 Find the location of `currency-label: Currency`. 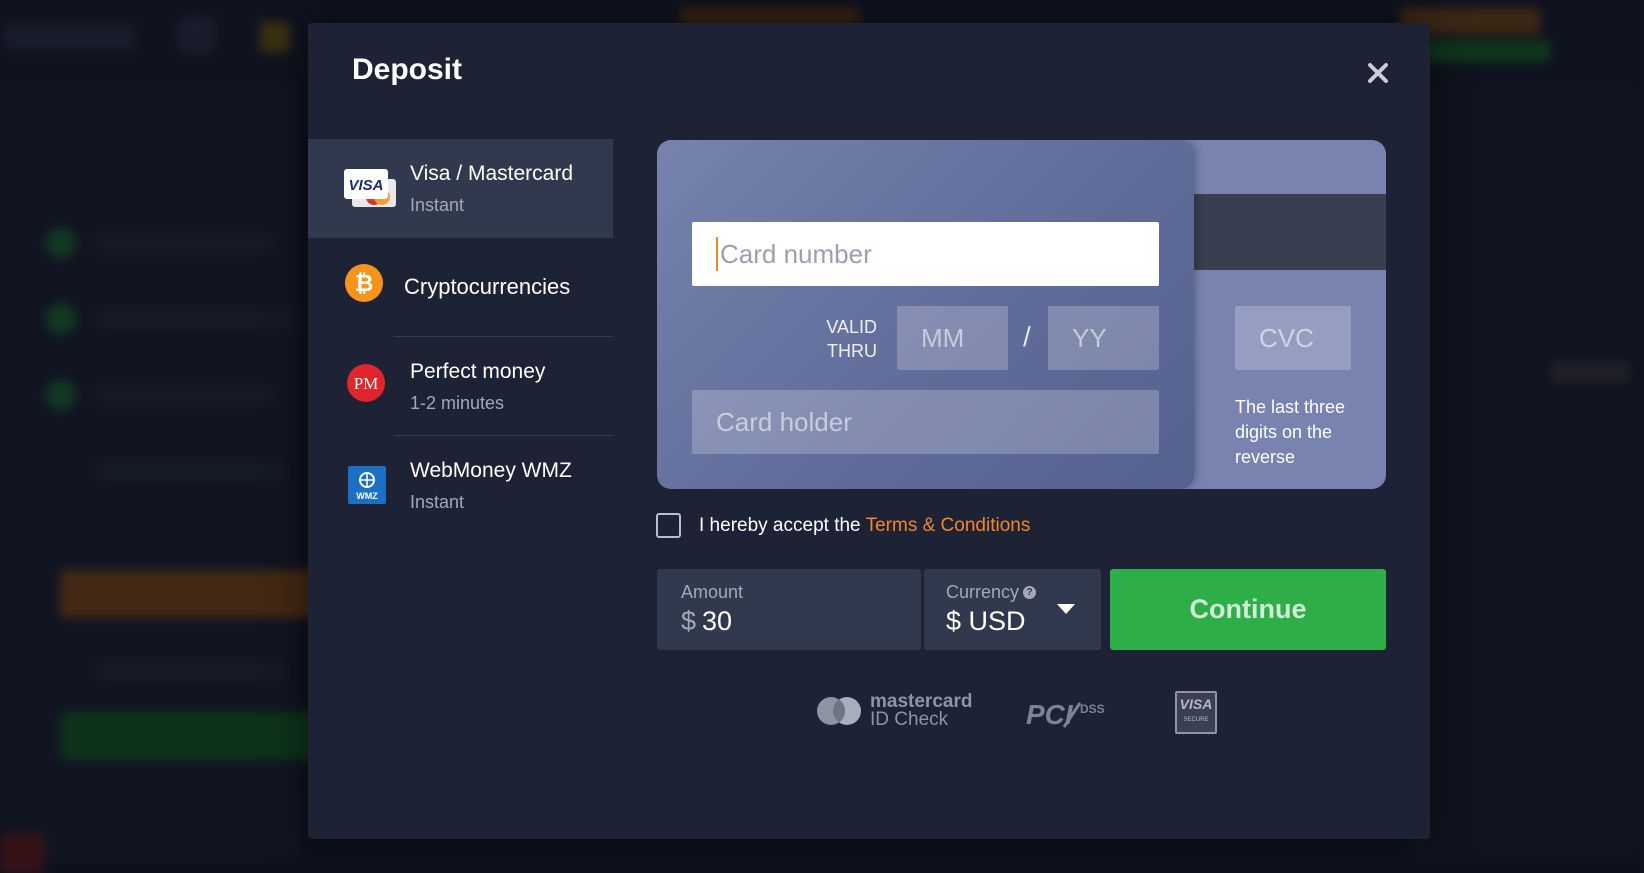

currency-label: Currency is located at coordinates (983, 592).